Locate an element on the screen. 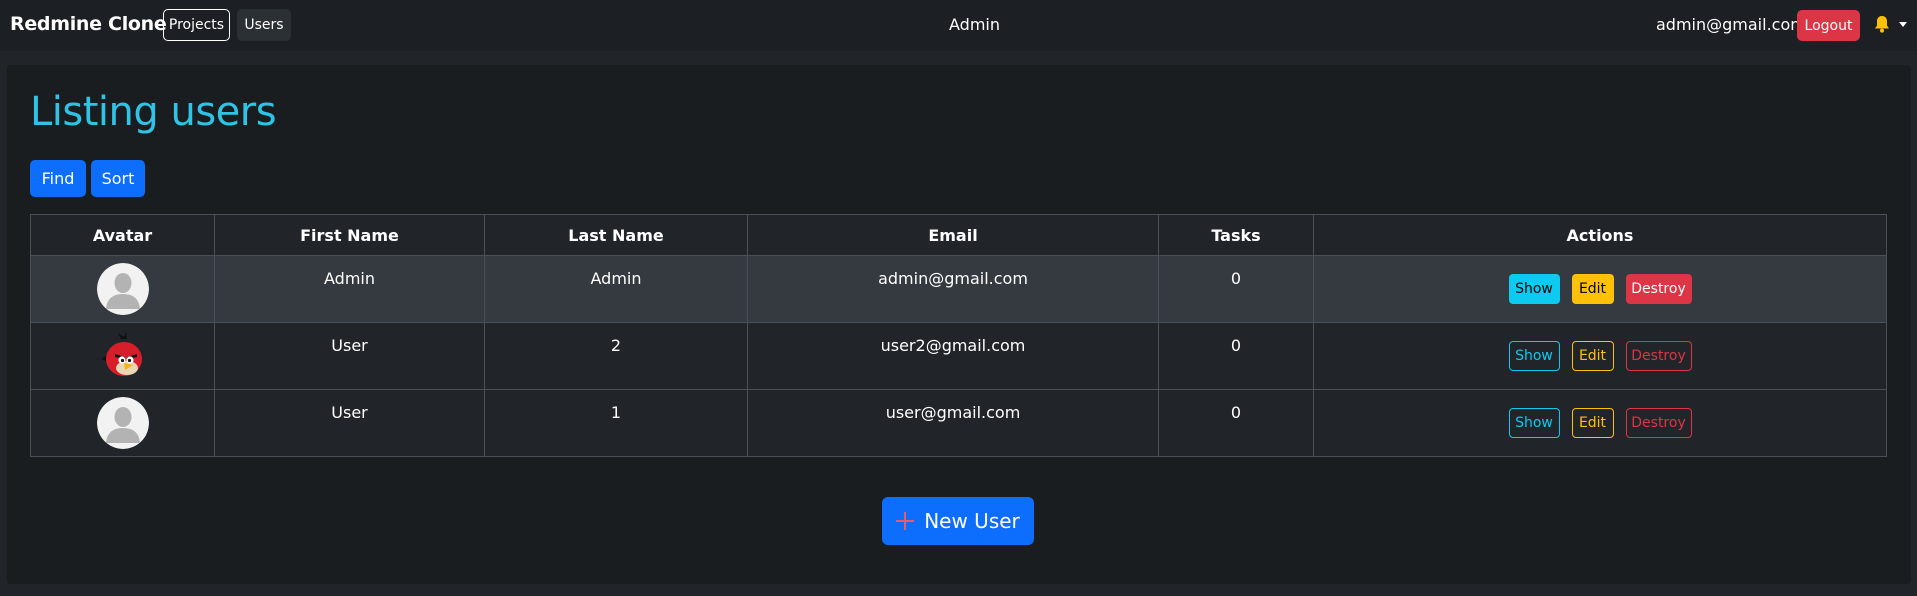 The height and width of the screenshot is (596, 1917). brand-logo: Redmine Clone is located at coordinates (88, 24).